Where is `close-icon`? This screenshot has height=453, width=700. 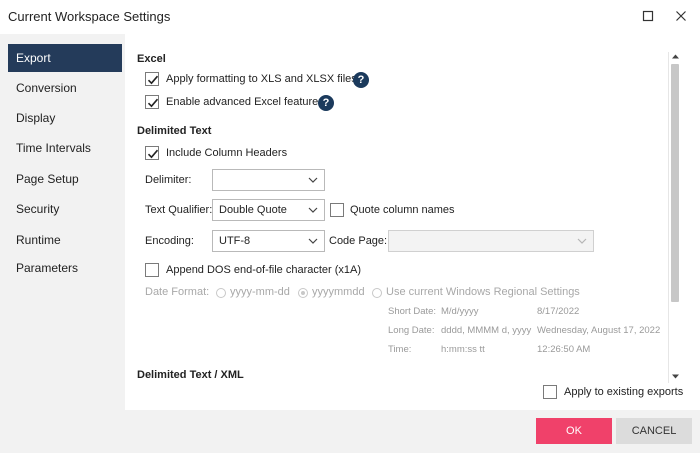
close-icon is located at coordinates (681, 16).